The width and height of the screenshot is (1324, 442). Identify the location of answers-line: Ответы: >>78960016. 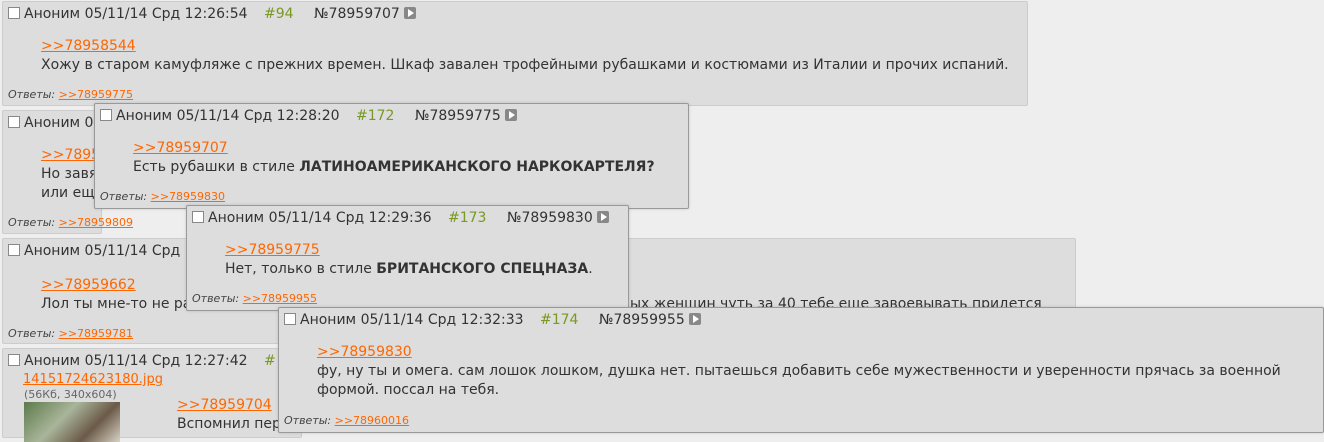
(346, 420).